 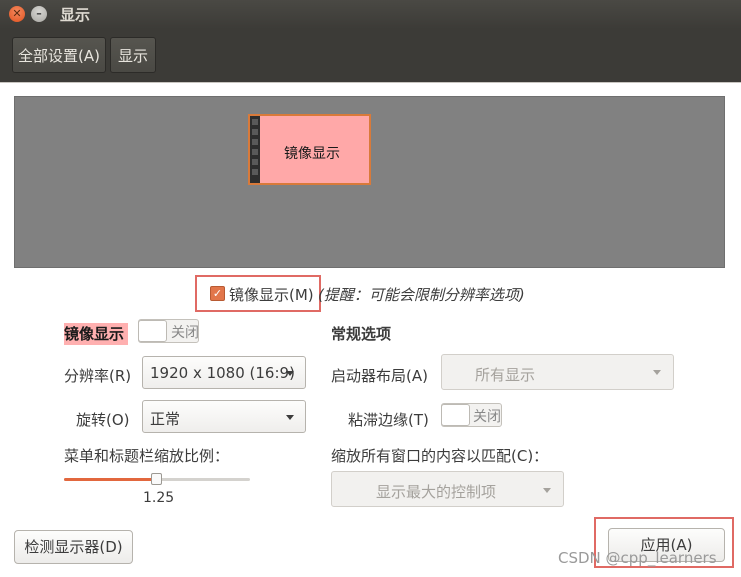 What do you see at coordinates (159, 498) in the screenshot?
I see `scale-value: 1.25` at bounding box center [159, 498].